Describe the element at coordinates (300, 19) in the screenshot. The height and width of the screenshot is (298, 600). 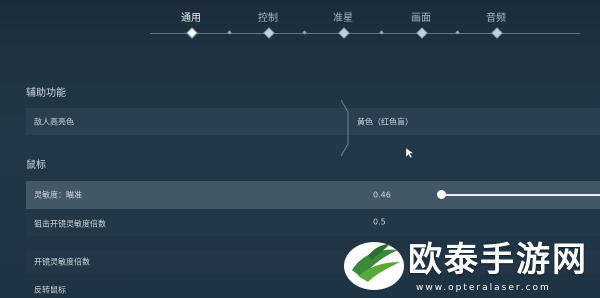
I see `settings-tab-bar: 通用 控制 准星 画面 音频` at that location.